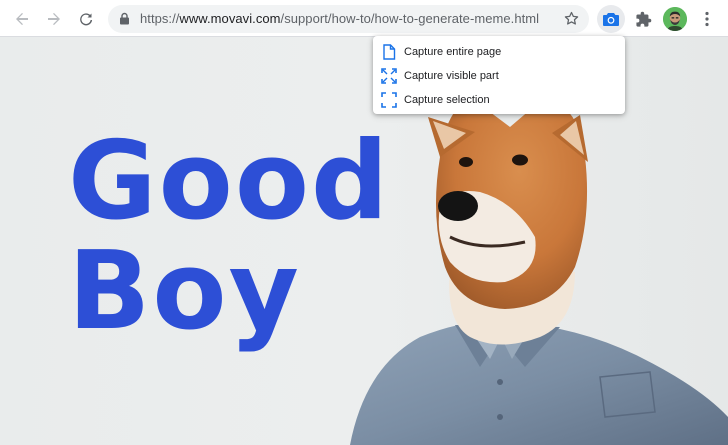 The height and width of the screenshot is (445, 728). I want to click on reload-button, so click(86, 19).